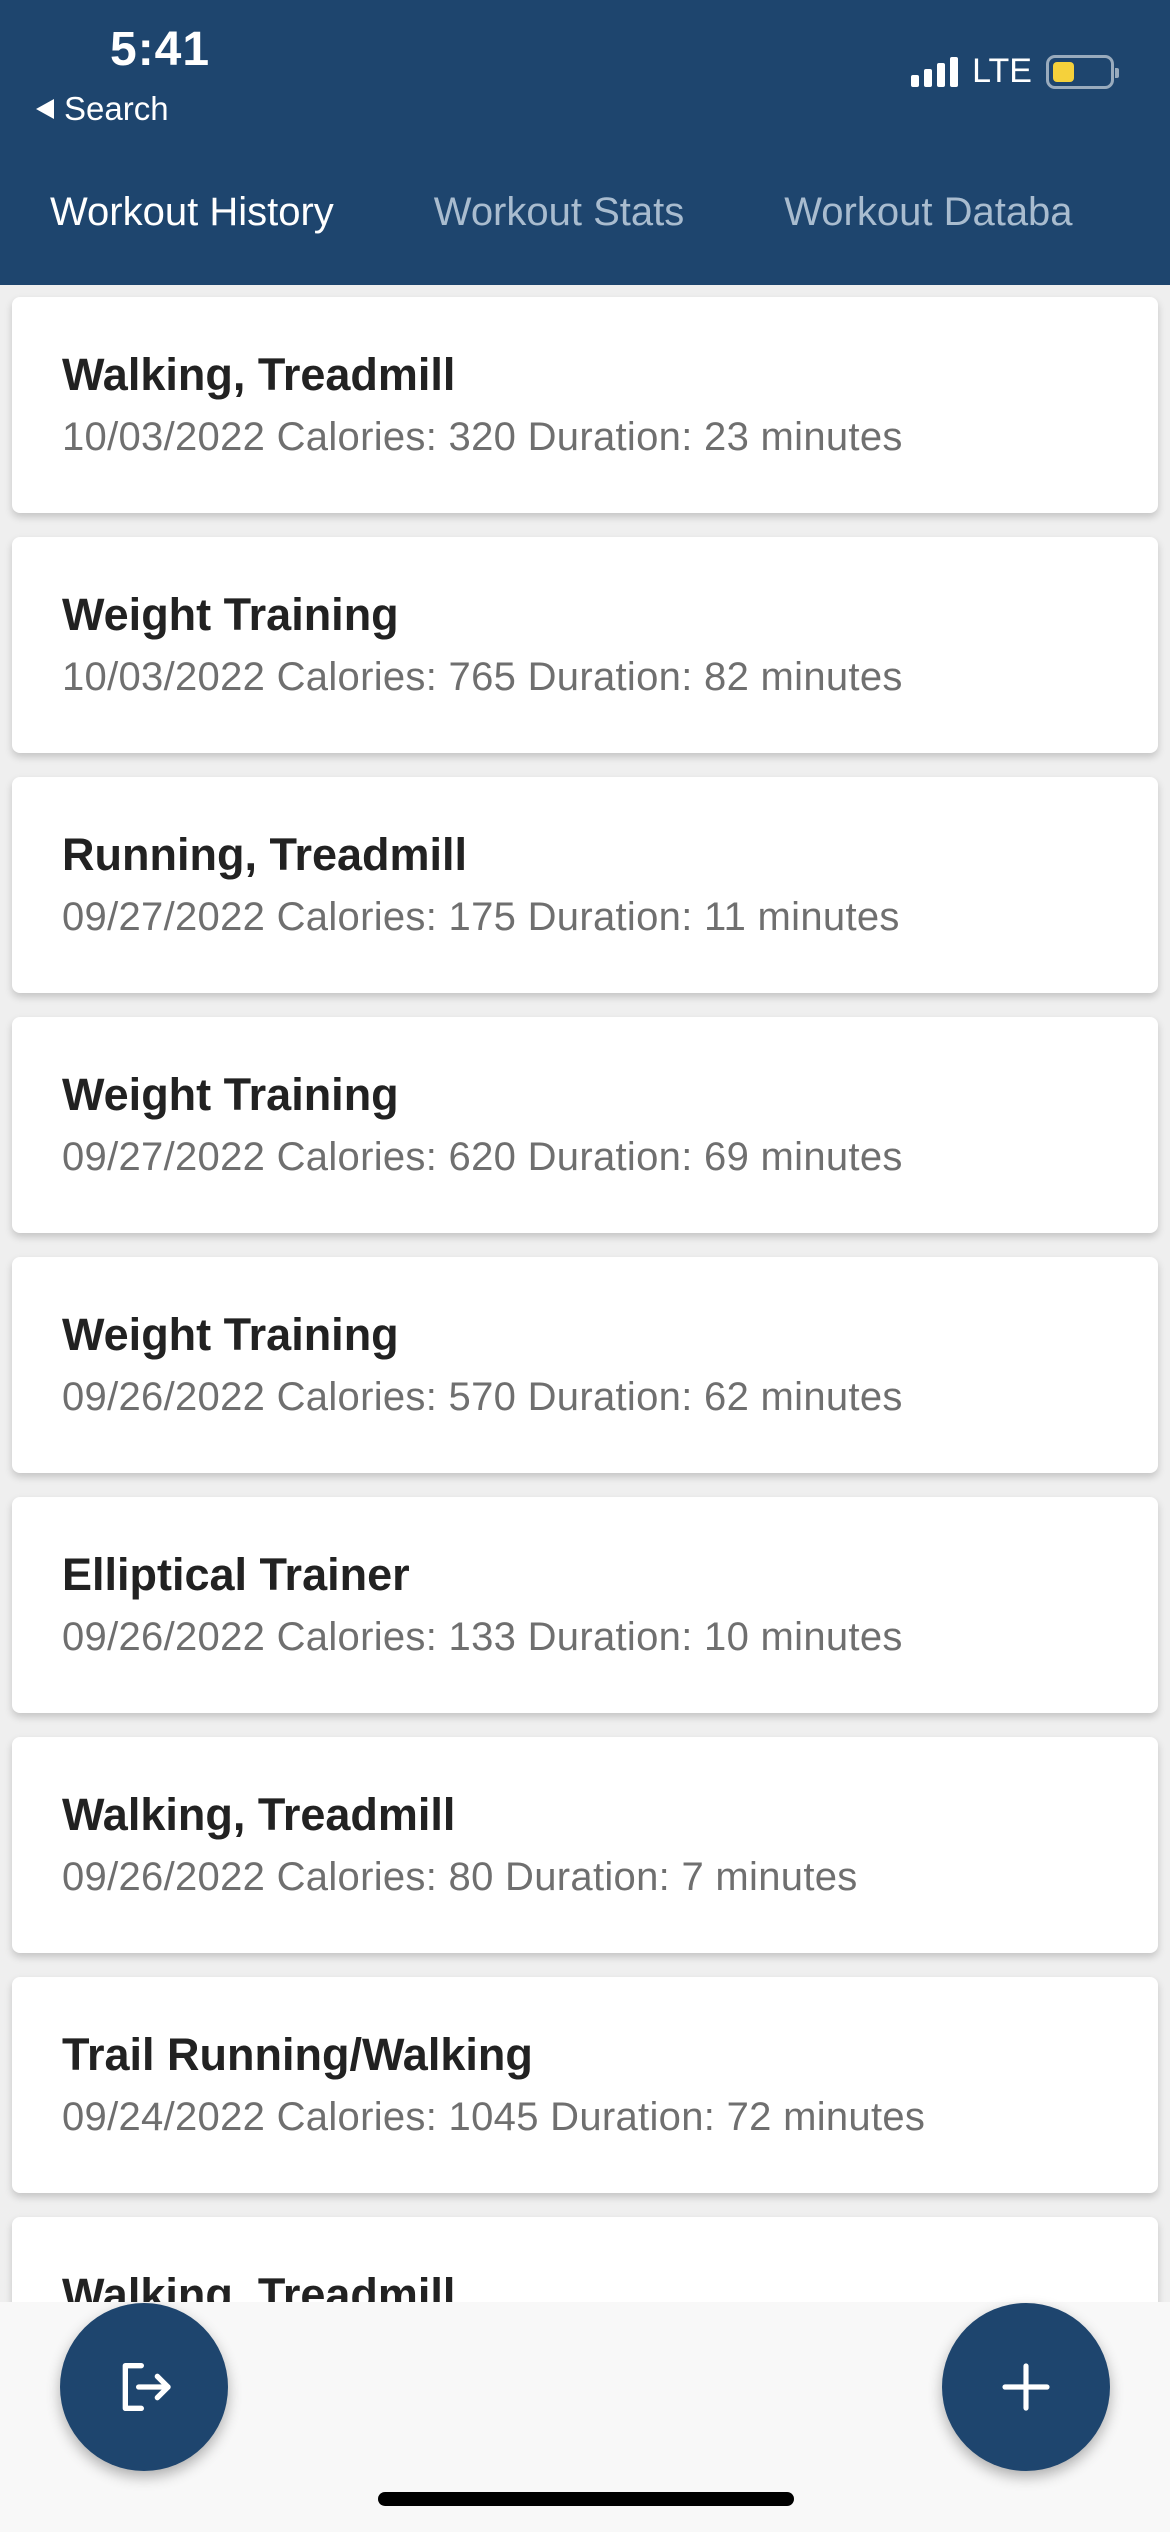 This screenshot has width=1170, height=2532. What do you see at coordinates (192, 228) in the screenshot?
I see `tab-workout-history: Workout History` at bounding box center [192, 228].